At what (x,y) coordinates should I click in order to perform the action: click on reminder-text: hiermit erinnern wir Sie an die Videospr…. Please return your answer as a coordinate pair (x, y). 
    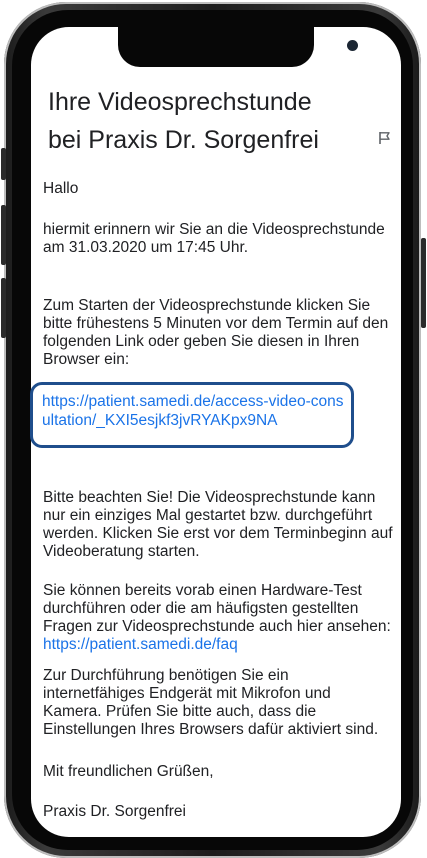
    Looking at the image, I should click on (214, 238).